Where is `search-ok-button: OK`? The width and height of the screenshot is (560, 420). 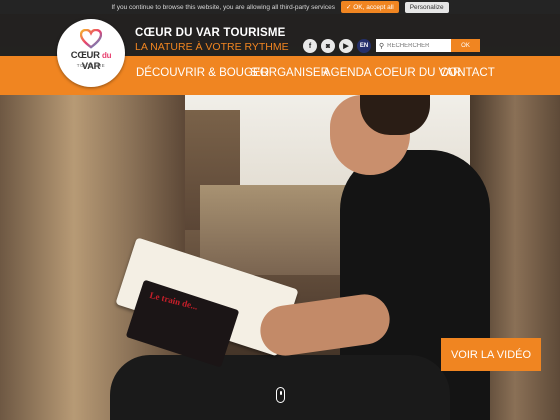 search-ok-button: OK is located at coordinates (465, 45).